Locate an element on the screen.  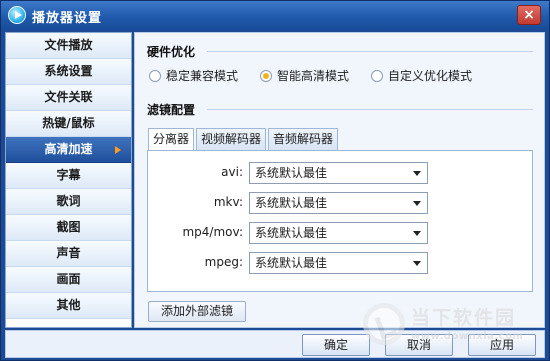
active-arrow-icon is located at coordinates (118, 150).